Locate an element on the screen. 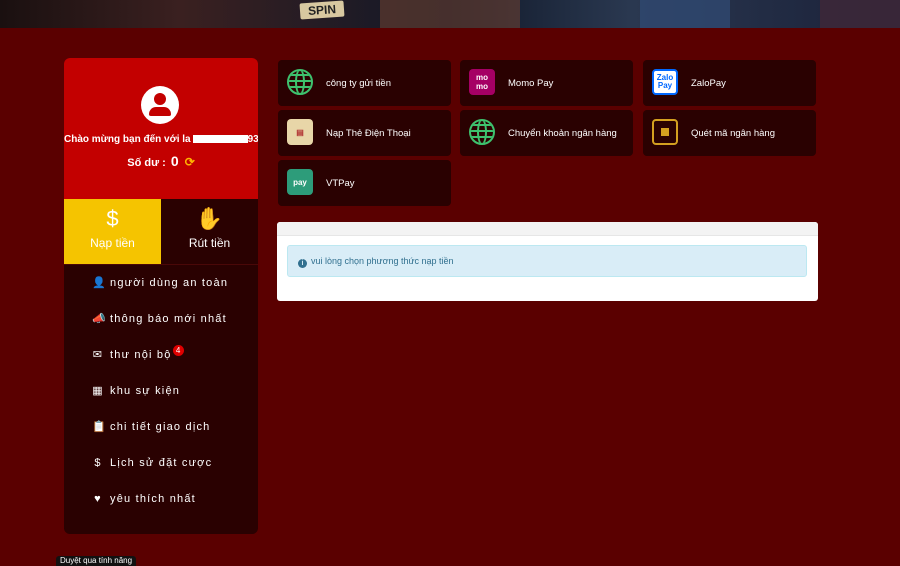 The image size is (900, 566). banner-spin-text: SPIN is located at coordinates (322, 10).